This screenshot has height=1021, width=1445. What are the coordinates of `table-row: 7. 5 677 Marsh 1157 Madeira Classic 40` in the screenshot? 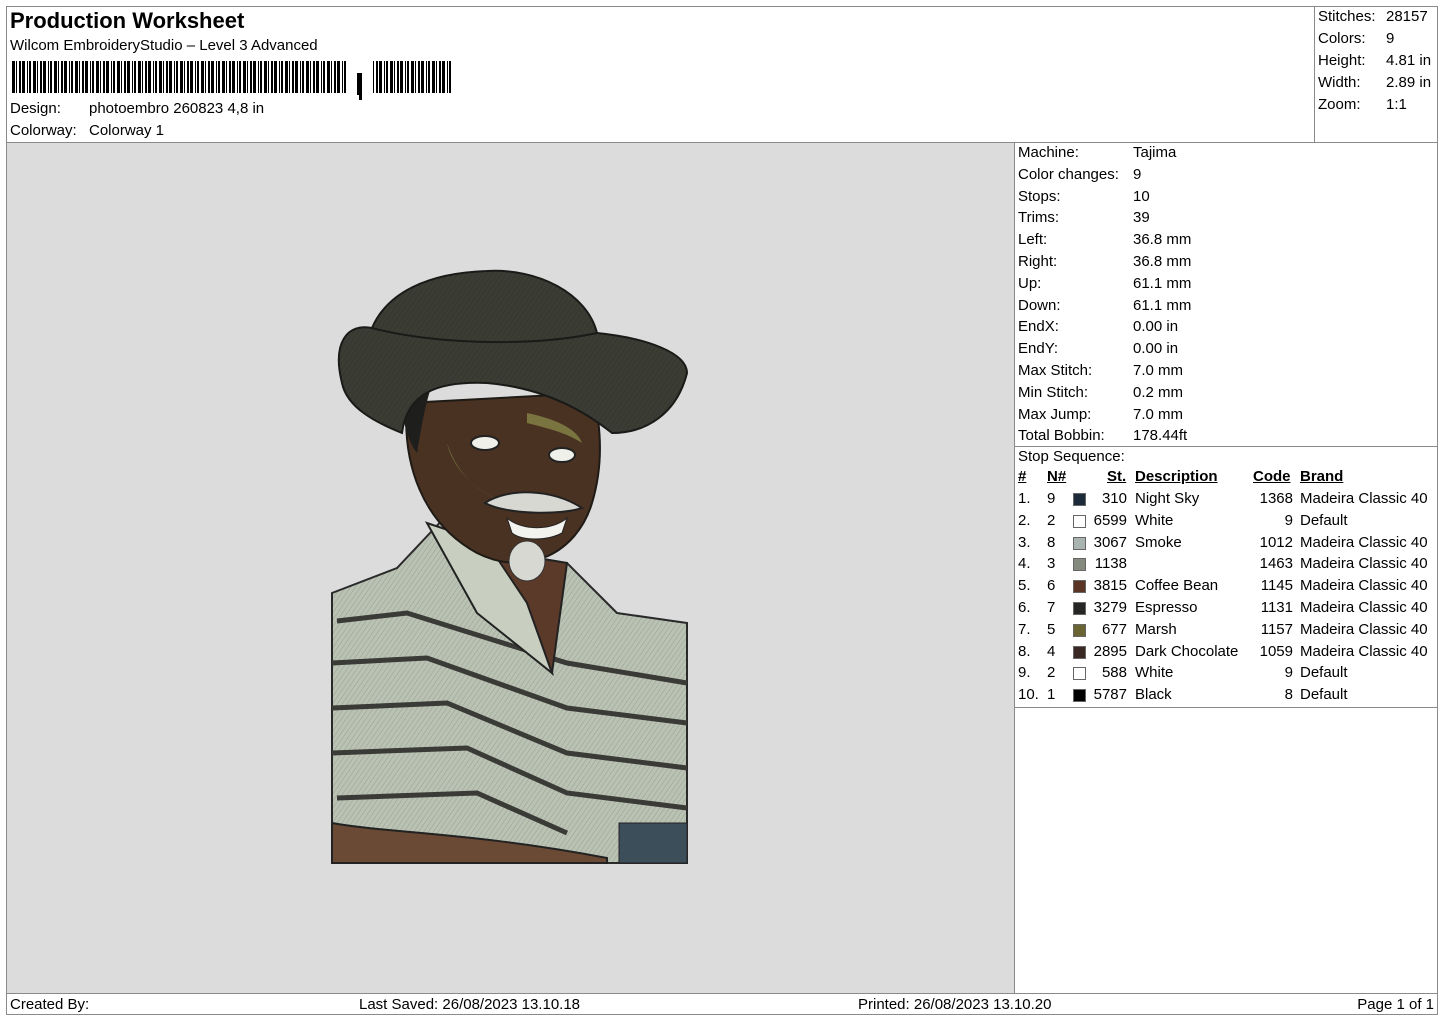 It's located at (1226, 632).